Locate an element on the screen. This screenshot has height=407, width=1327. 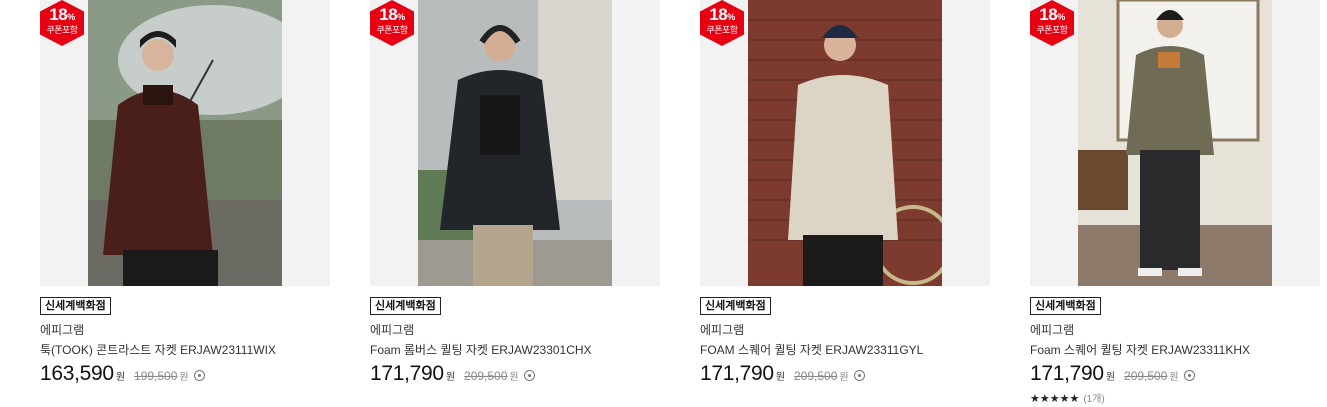
rating: ★★★★★ (1개) is located at coordinates (1067, 397).